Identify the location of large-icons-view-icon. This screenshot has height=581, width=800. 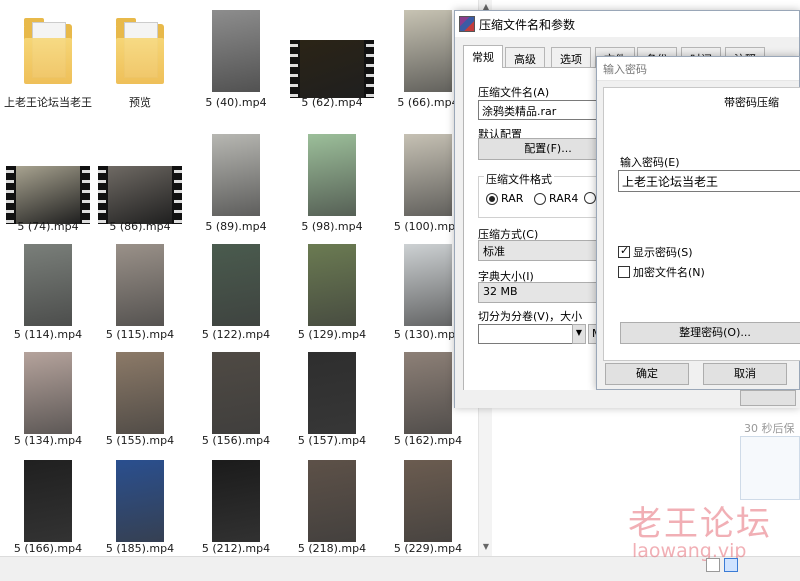
(731, 565).